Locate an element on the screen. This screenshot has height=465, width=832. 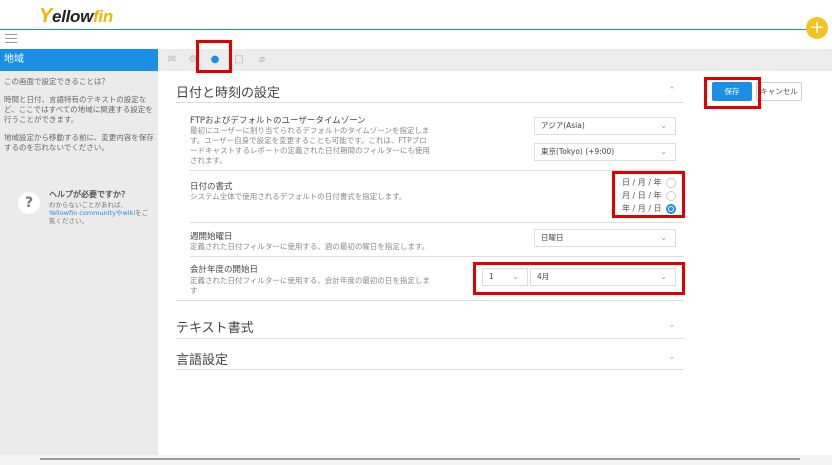
hamburger-menu-icon is located at coordinates (11, 38).